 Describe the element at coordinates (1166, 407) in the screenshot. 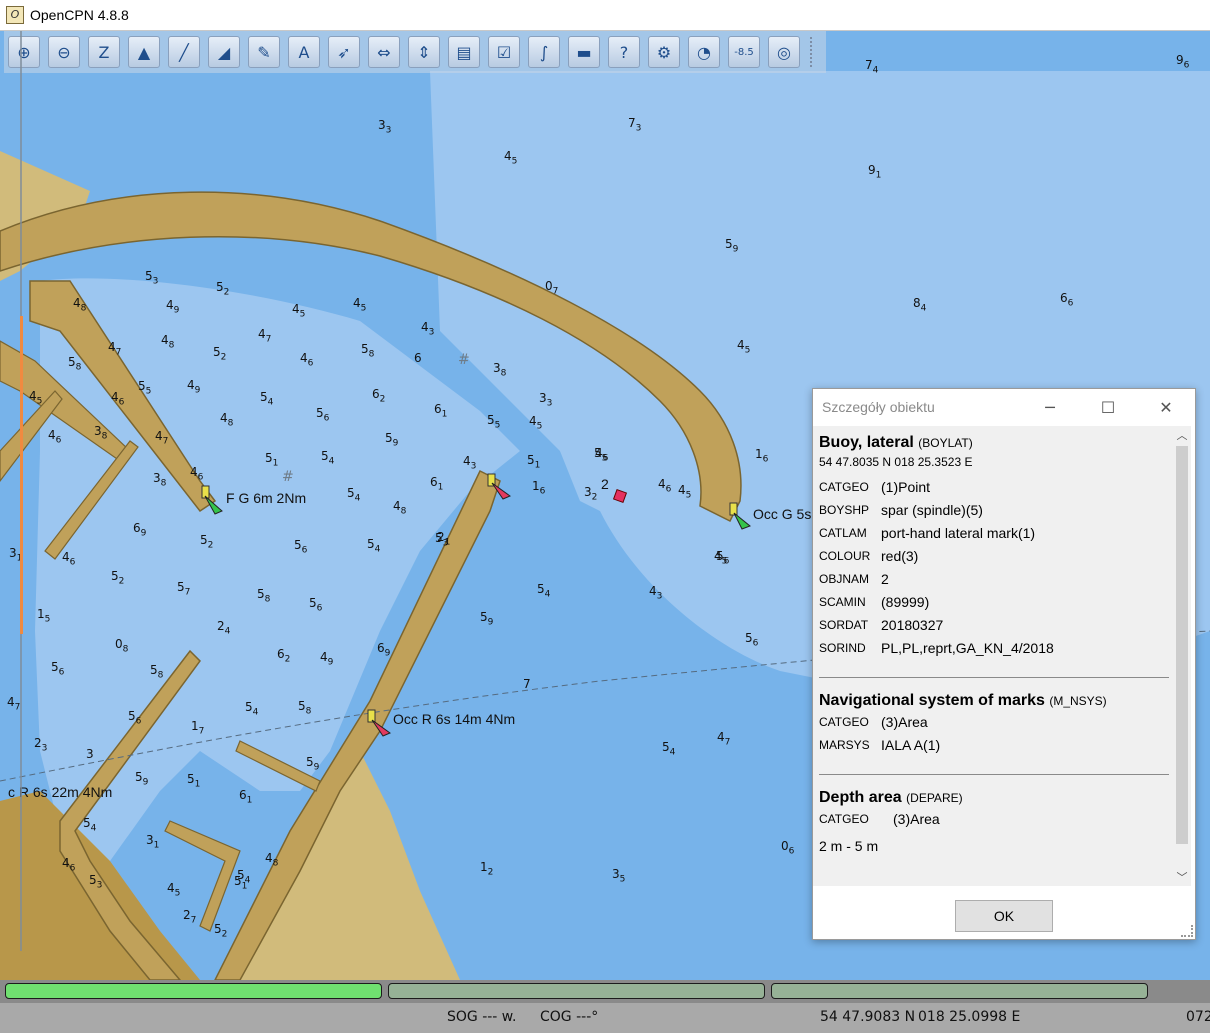

I see `close-icon: ✕` at that location.